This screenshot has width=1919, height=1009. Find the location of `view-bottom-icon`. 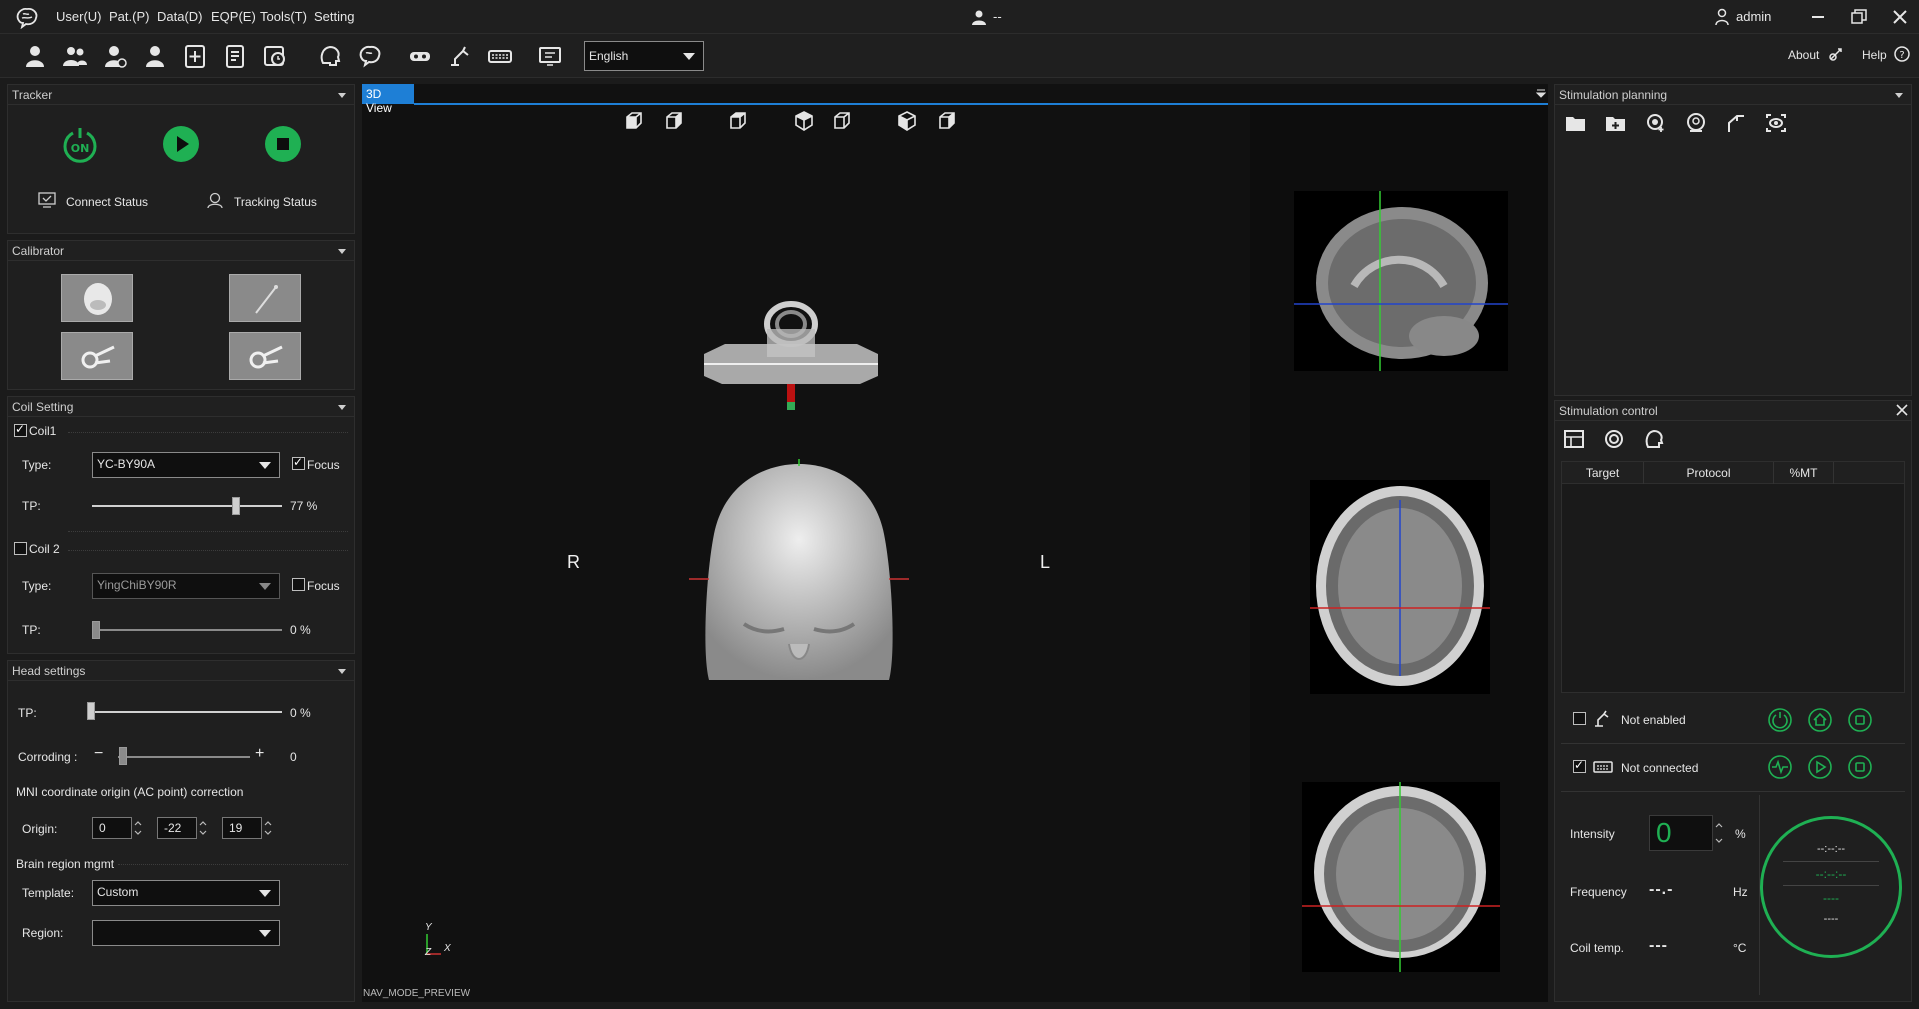

view-bottom-icon is located at coordinates (907, 121).